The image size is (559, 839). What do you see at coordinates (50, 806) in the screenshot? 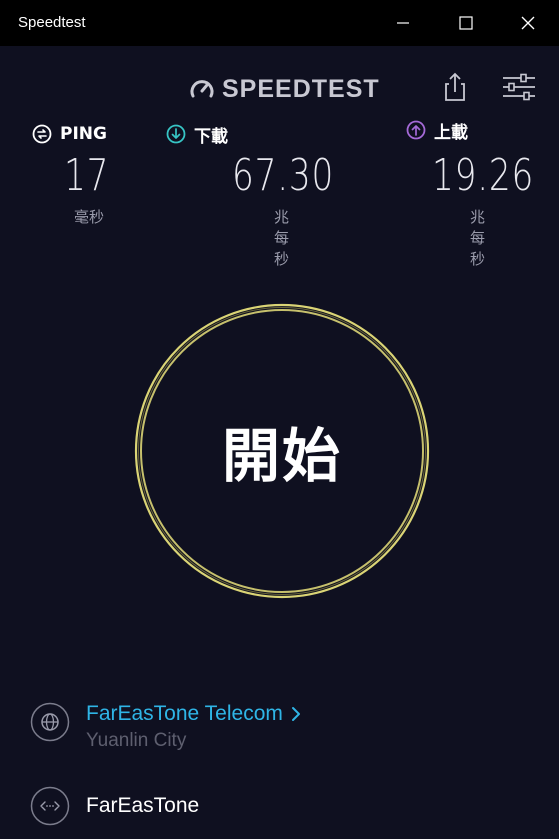
I see `connection-icon` at bounding box center [50, 806].